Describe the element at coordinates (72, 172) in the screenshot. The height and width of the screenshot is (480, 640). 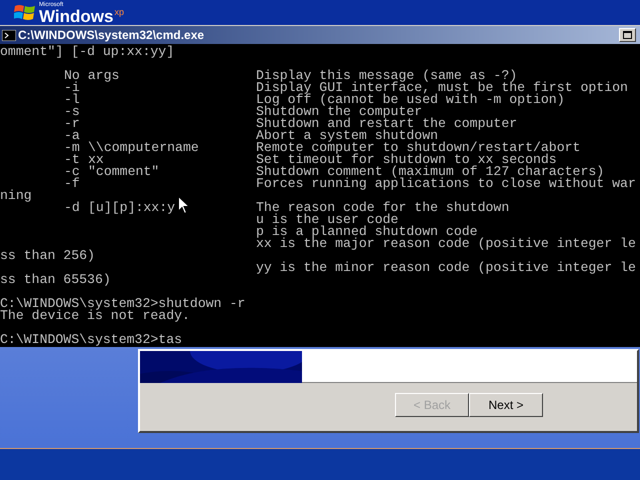
I see `option-label: -c` at that location.